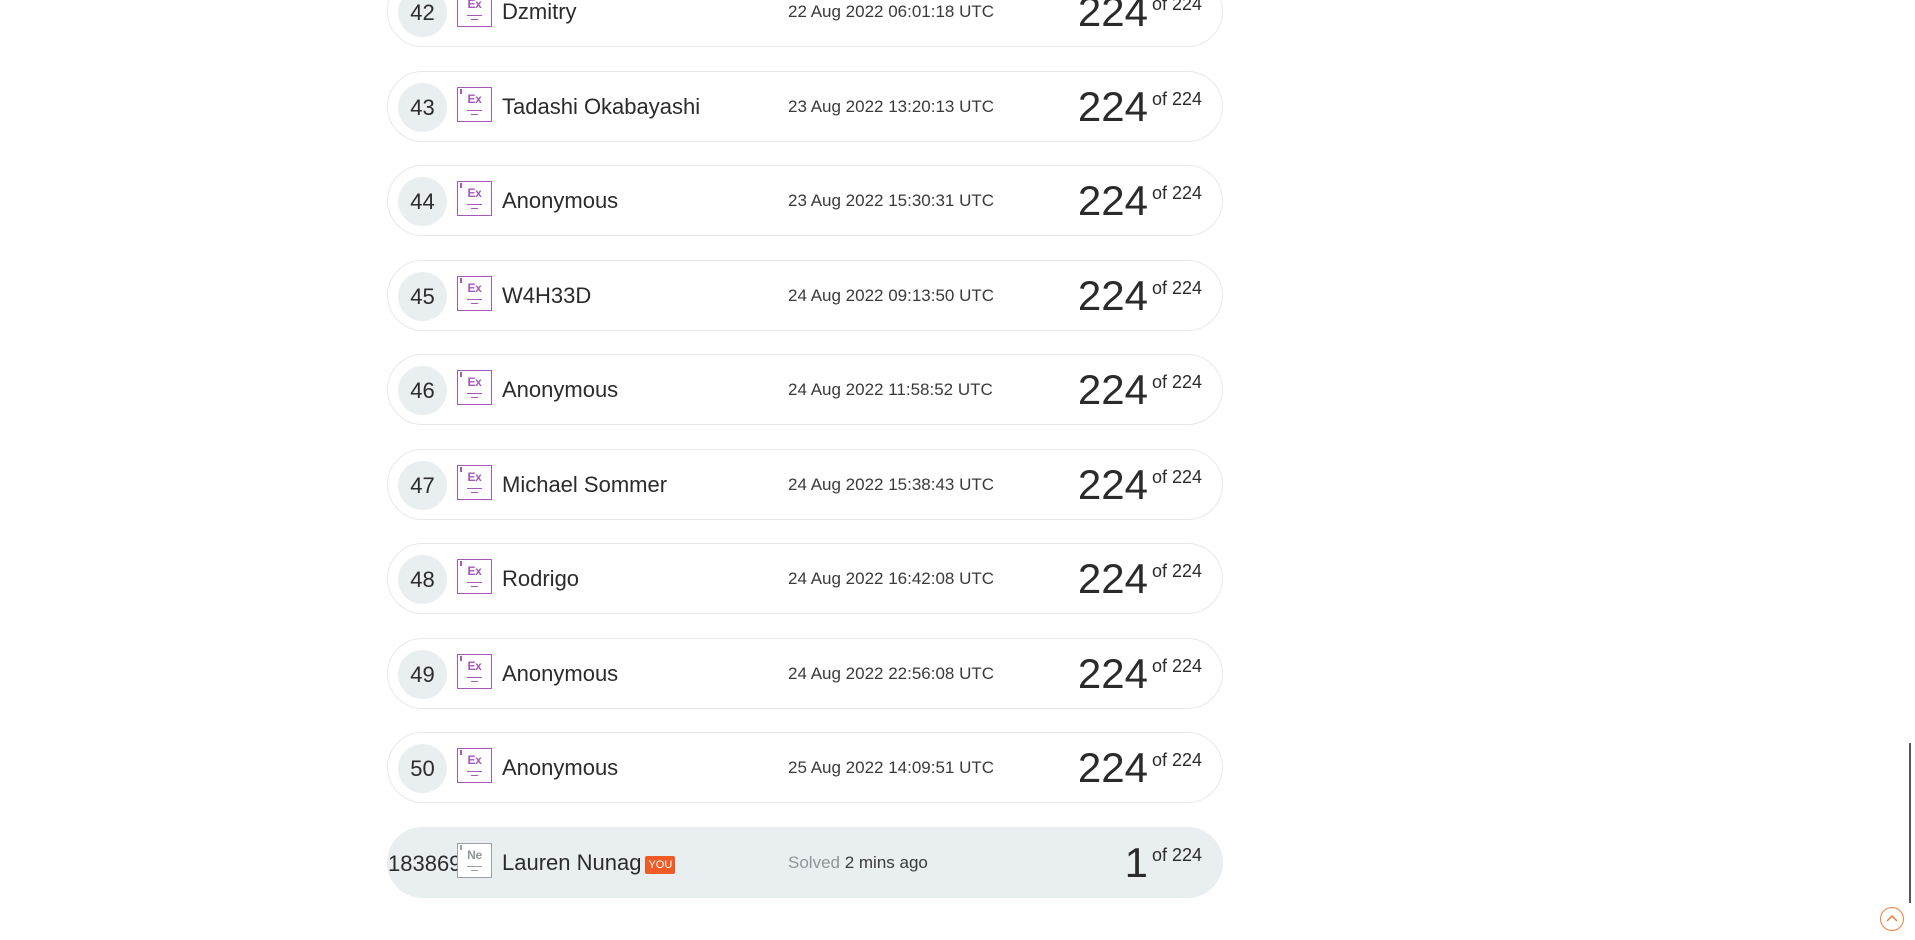  Describe the element at coordinates (422, 768) in the screenshot. I see `rank-badge: 50` at that location.